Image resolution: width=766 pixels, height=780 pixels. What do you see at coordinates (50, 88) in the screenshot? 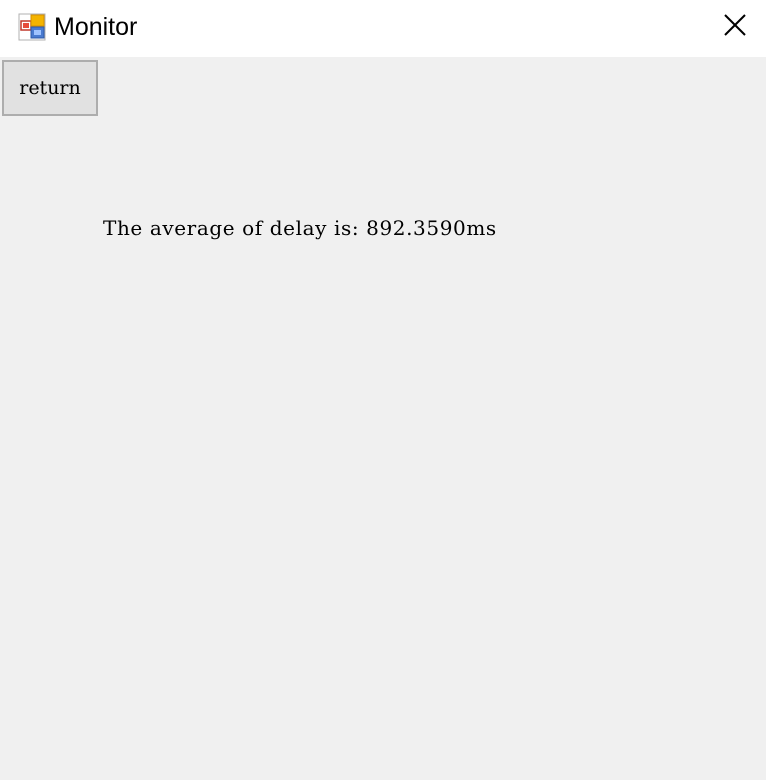
I see `return-button: return` at bounding box center [50, 88].